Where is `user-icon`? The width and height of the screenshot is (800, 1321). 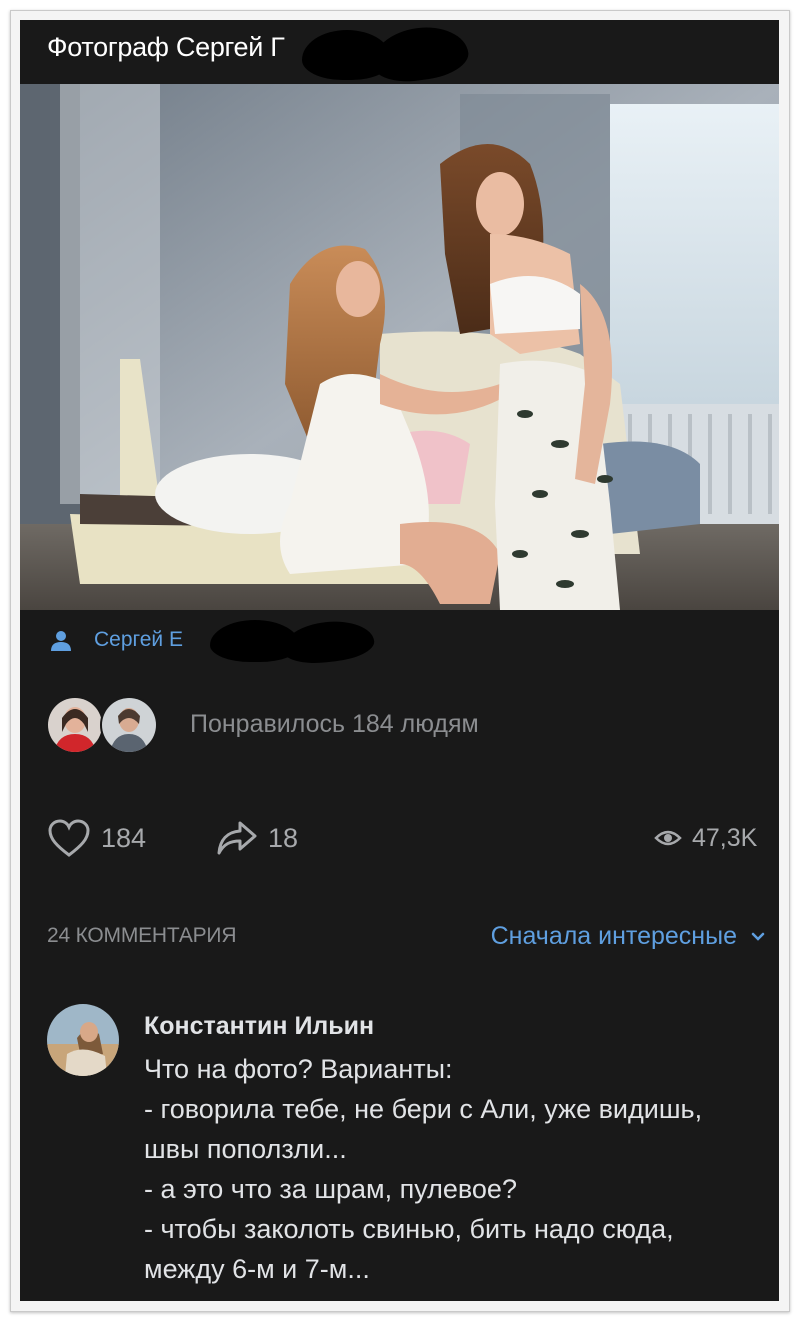 user-icon is located at coordinates (61, 641).